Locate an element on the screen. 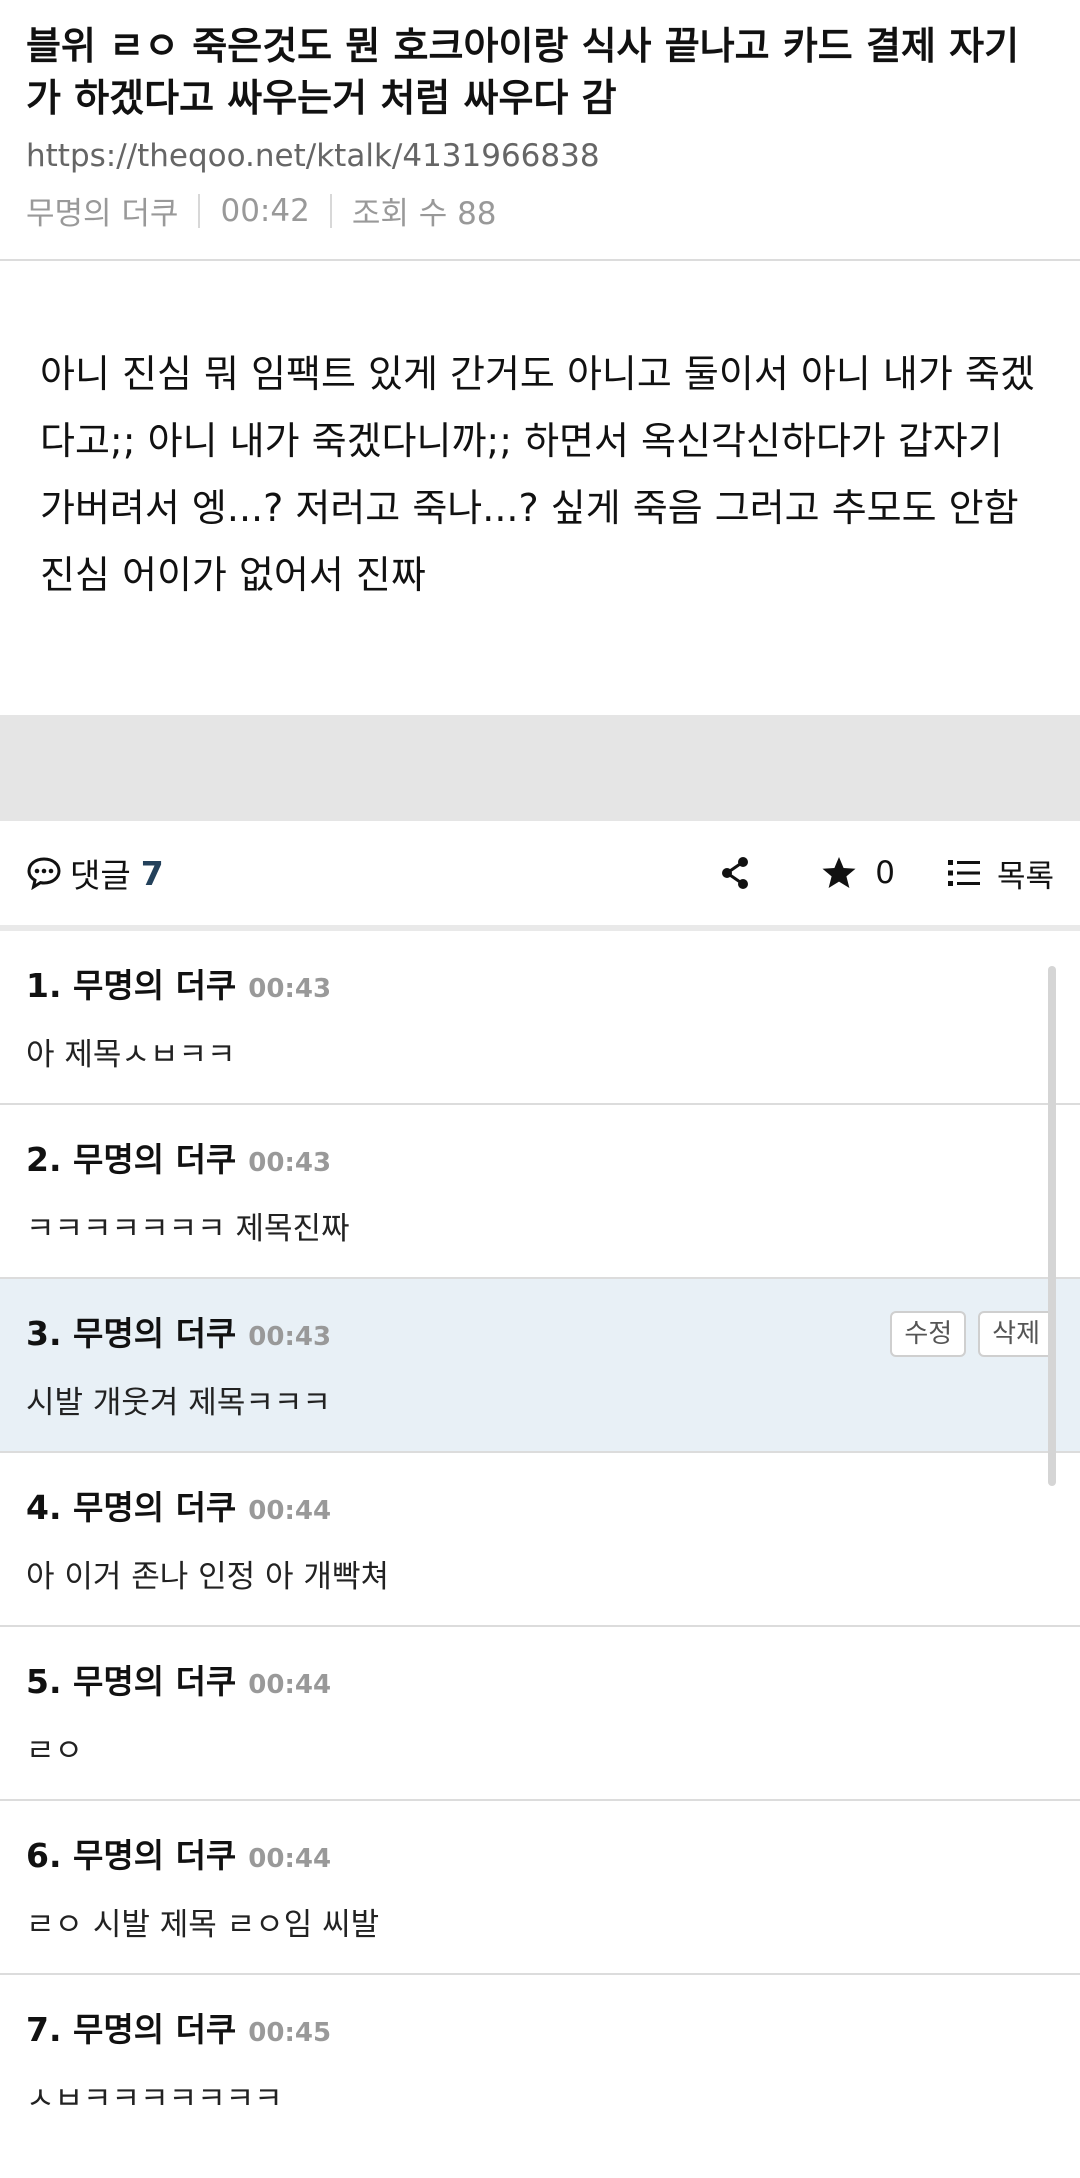 The height and width of the screenshot is (2178, 1080). post-time: 00:42 is located at coordinates (265, 210).